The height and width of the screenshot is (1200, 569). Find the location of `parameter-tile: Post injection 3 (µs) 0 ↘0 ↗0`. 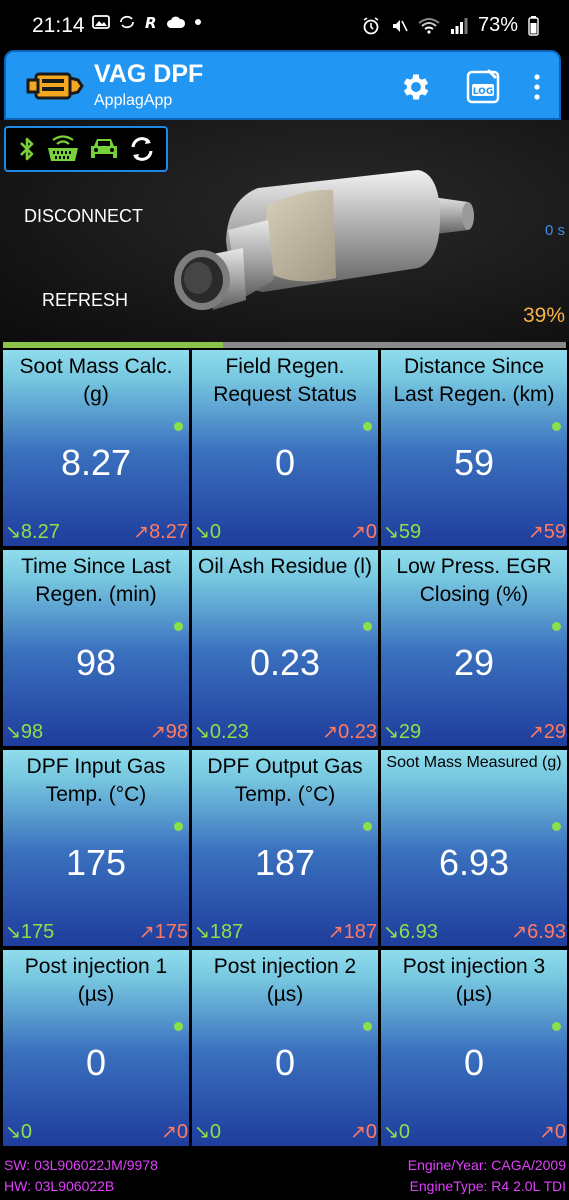

parameter-tile: Post injection 3 (µs) 0 ↘0 ↗0 is located at coordinates (474, 1048).